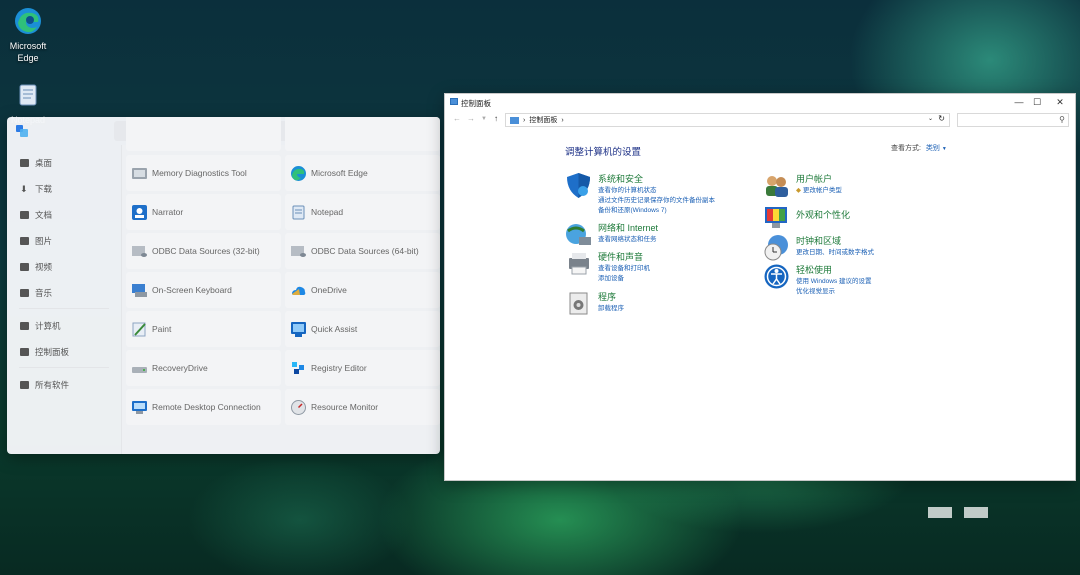  What do you see at coordinates (24, 326) in the screenshot?
I see `computer-icon` at bounding box center [24, 326].